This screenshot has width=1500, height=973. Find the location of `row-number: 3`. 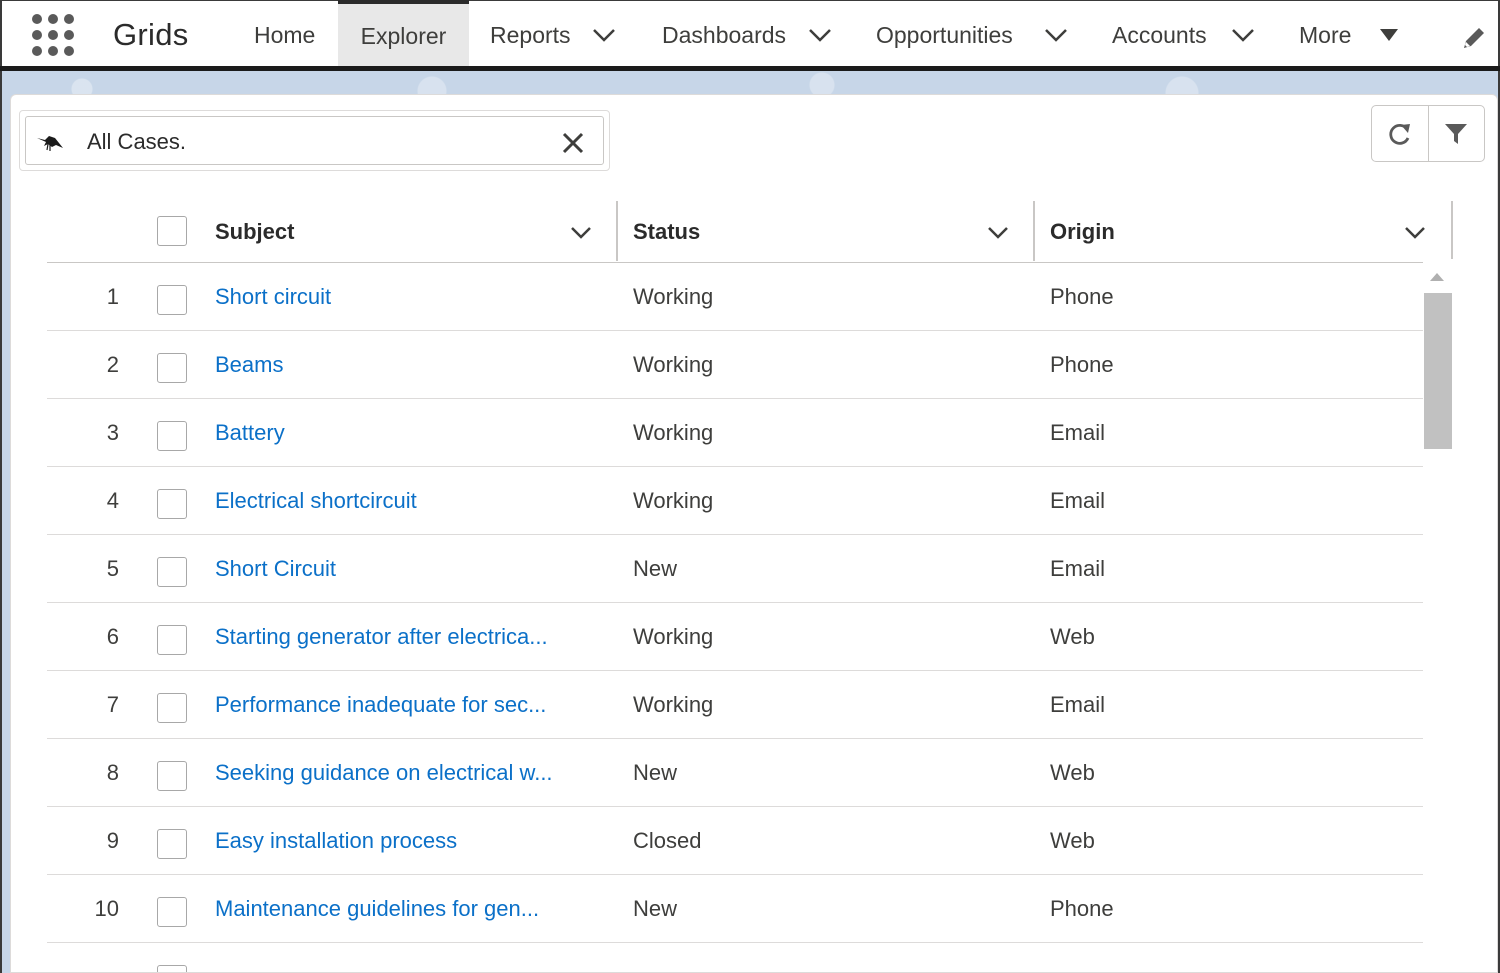

row-number: 3 is located at coordinates (112, 432).